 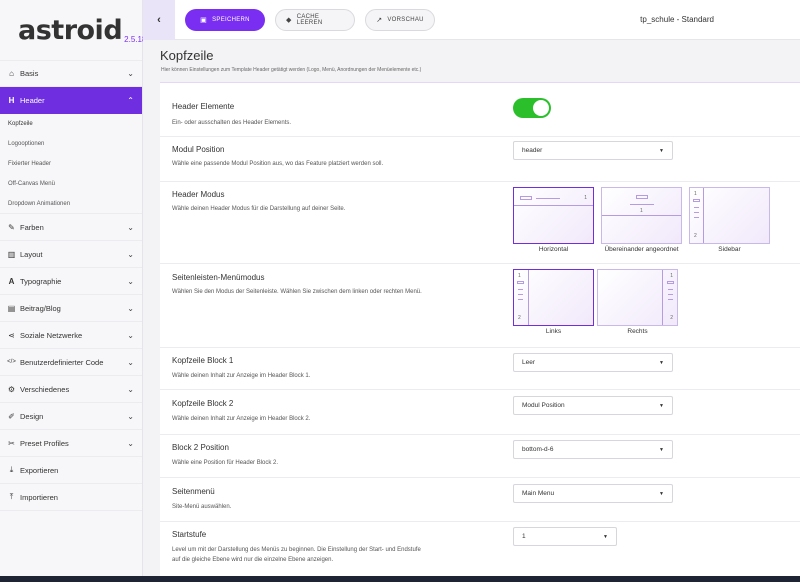 What do you see at coordinates (585, 198) in the screenshot?
I see `mini-marker-1: 1` at bounding box center [585, 198].